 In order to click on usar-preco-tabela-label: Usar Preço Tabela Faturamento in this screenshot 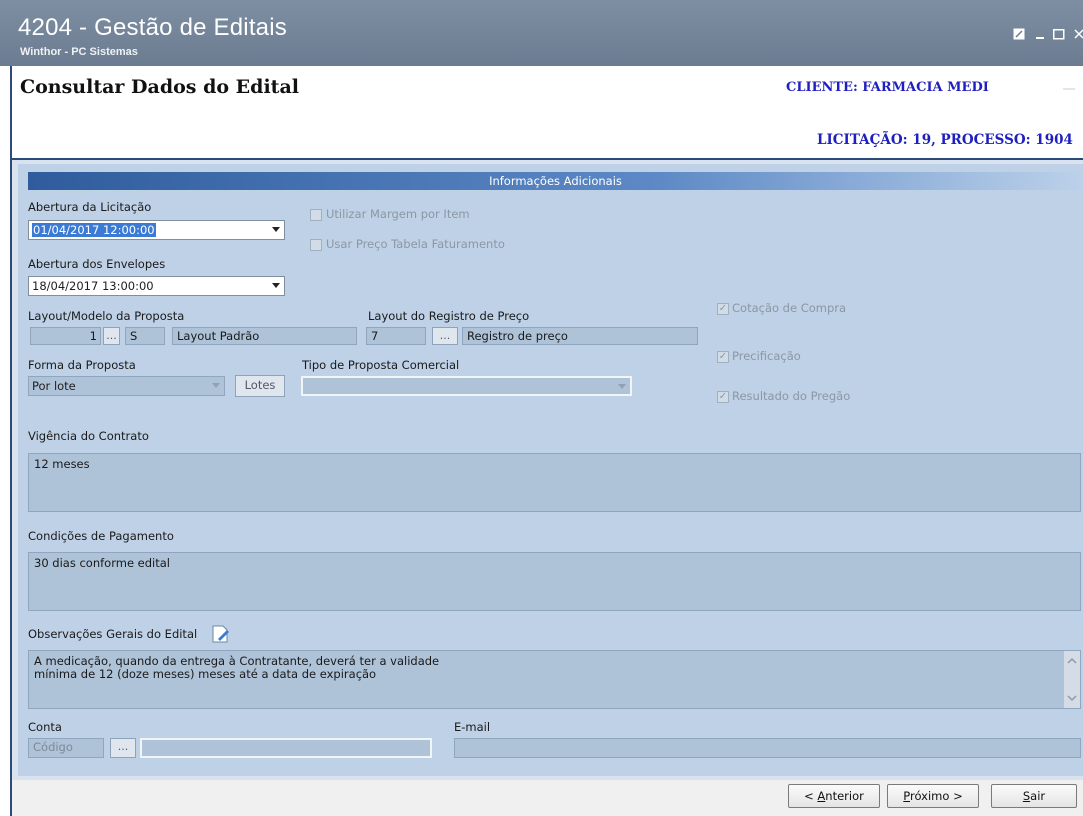, I will do `click(415, 244)`.